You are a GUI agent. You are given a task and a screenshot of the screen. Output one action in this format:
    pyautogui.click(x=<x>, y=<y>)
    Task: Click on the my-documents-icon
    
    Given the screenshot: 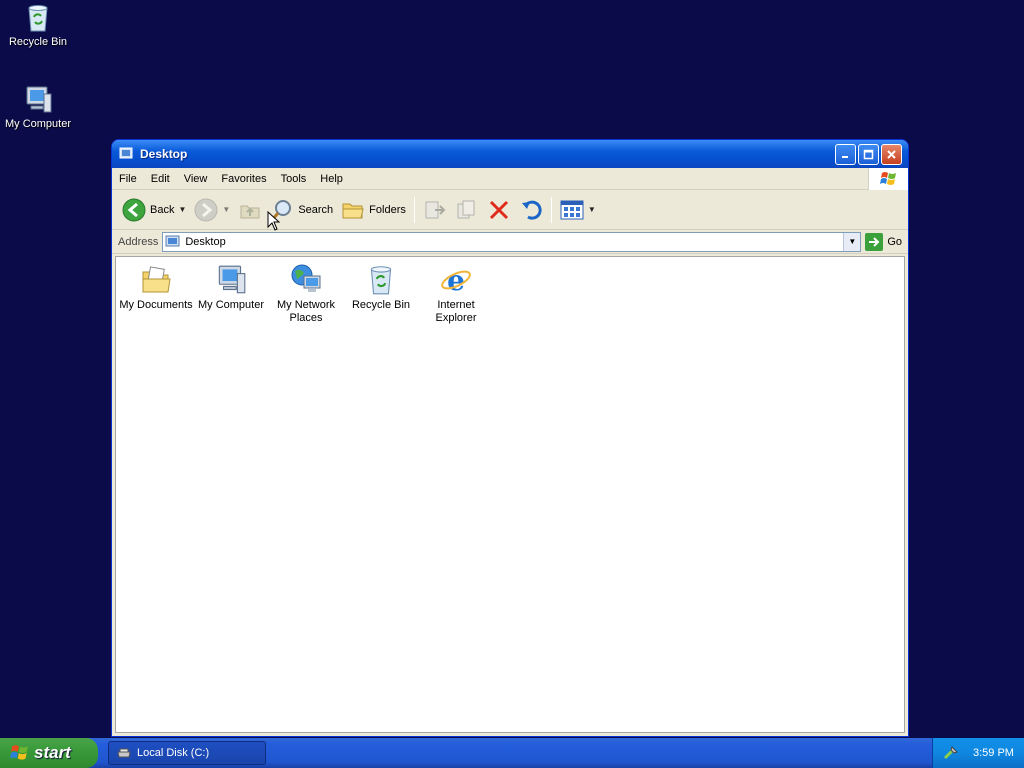 What is the action you would take?
    pyautogui.click(x=156, y=279)
    